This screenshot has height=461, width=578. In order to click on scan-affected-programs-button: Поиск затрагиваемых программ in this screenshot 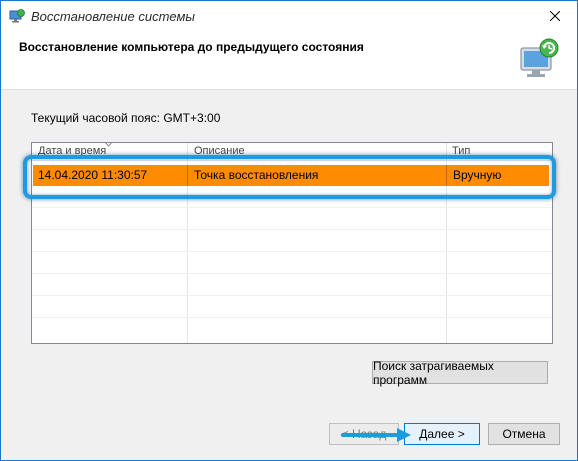, I will do `click(460, 373)`.